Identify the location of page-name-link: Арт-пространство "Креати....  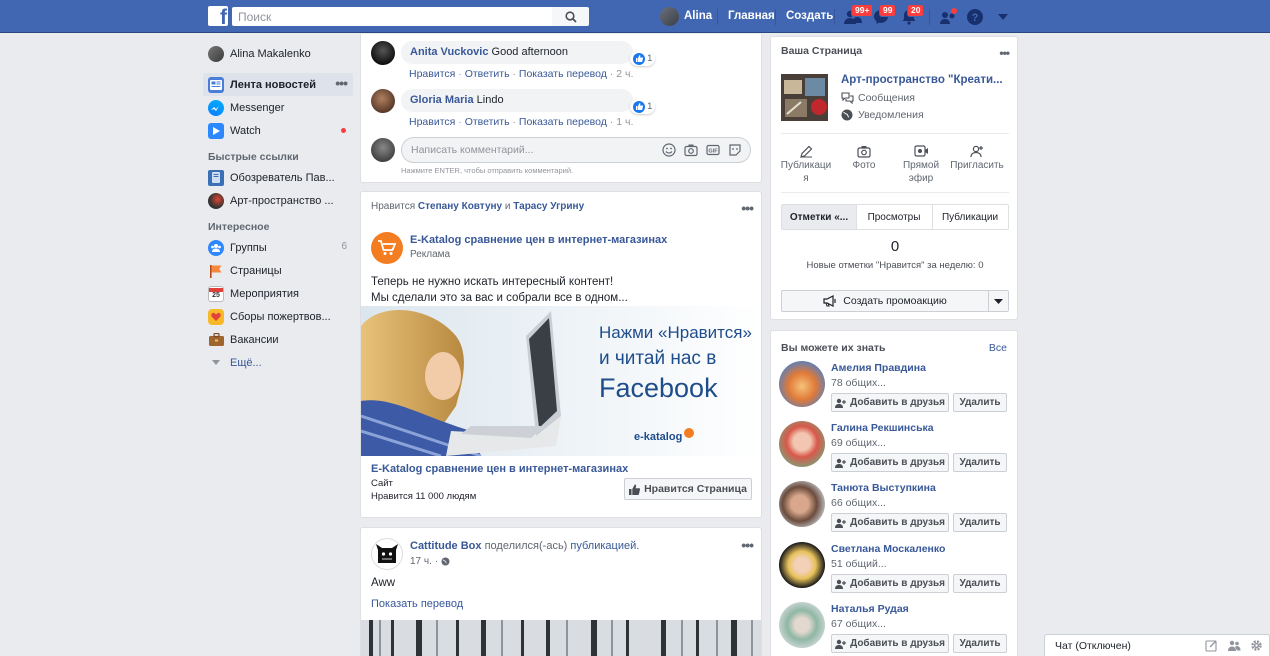
(922, 80).